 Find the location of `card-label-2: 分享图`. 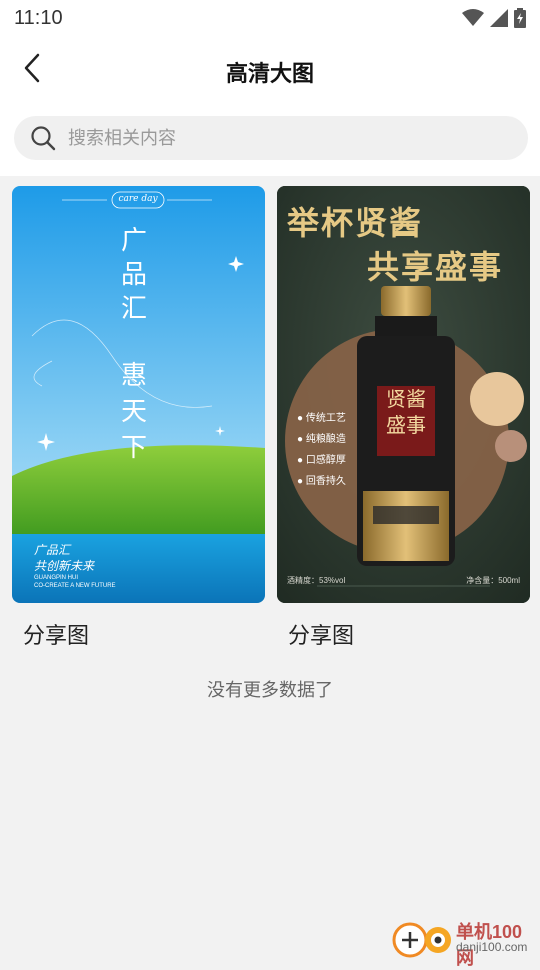

card-label-2: 分享图 is located at coordinates (321, 635).